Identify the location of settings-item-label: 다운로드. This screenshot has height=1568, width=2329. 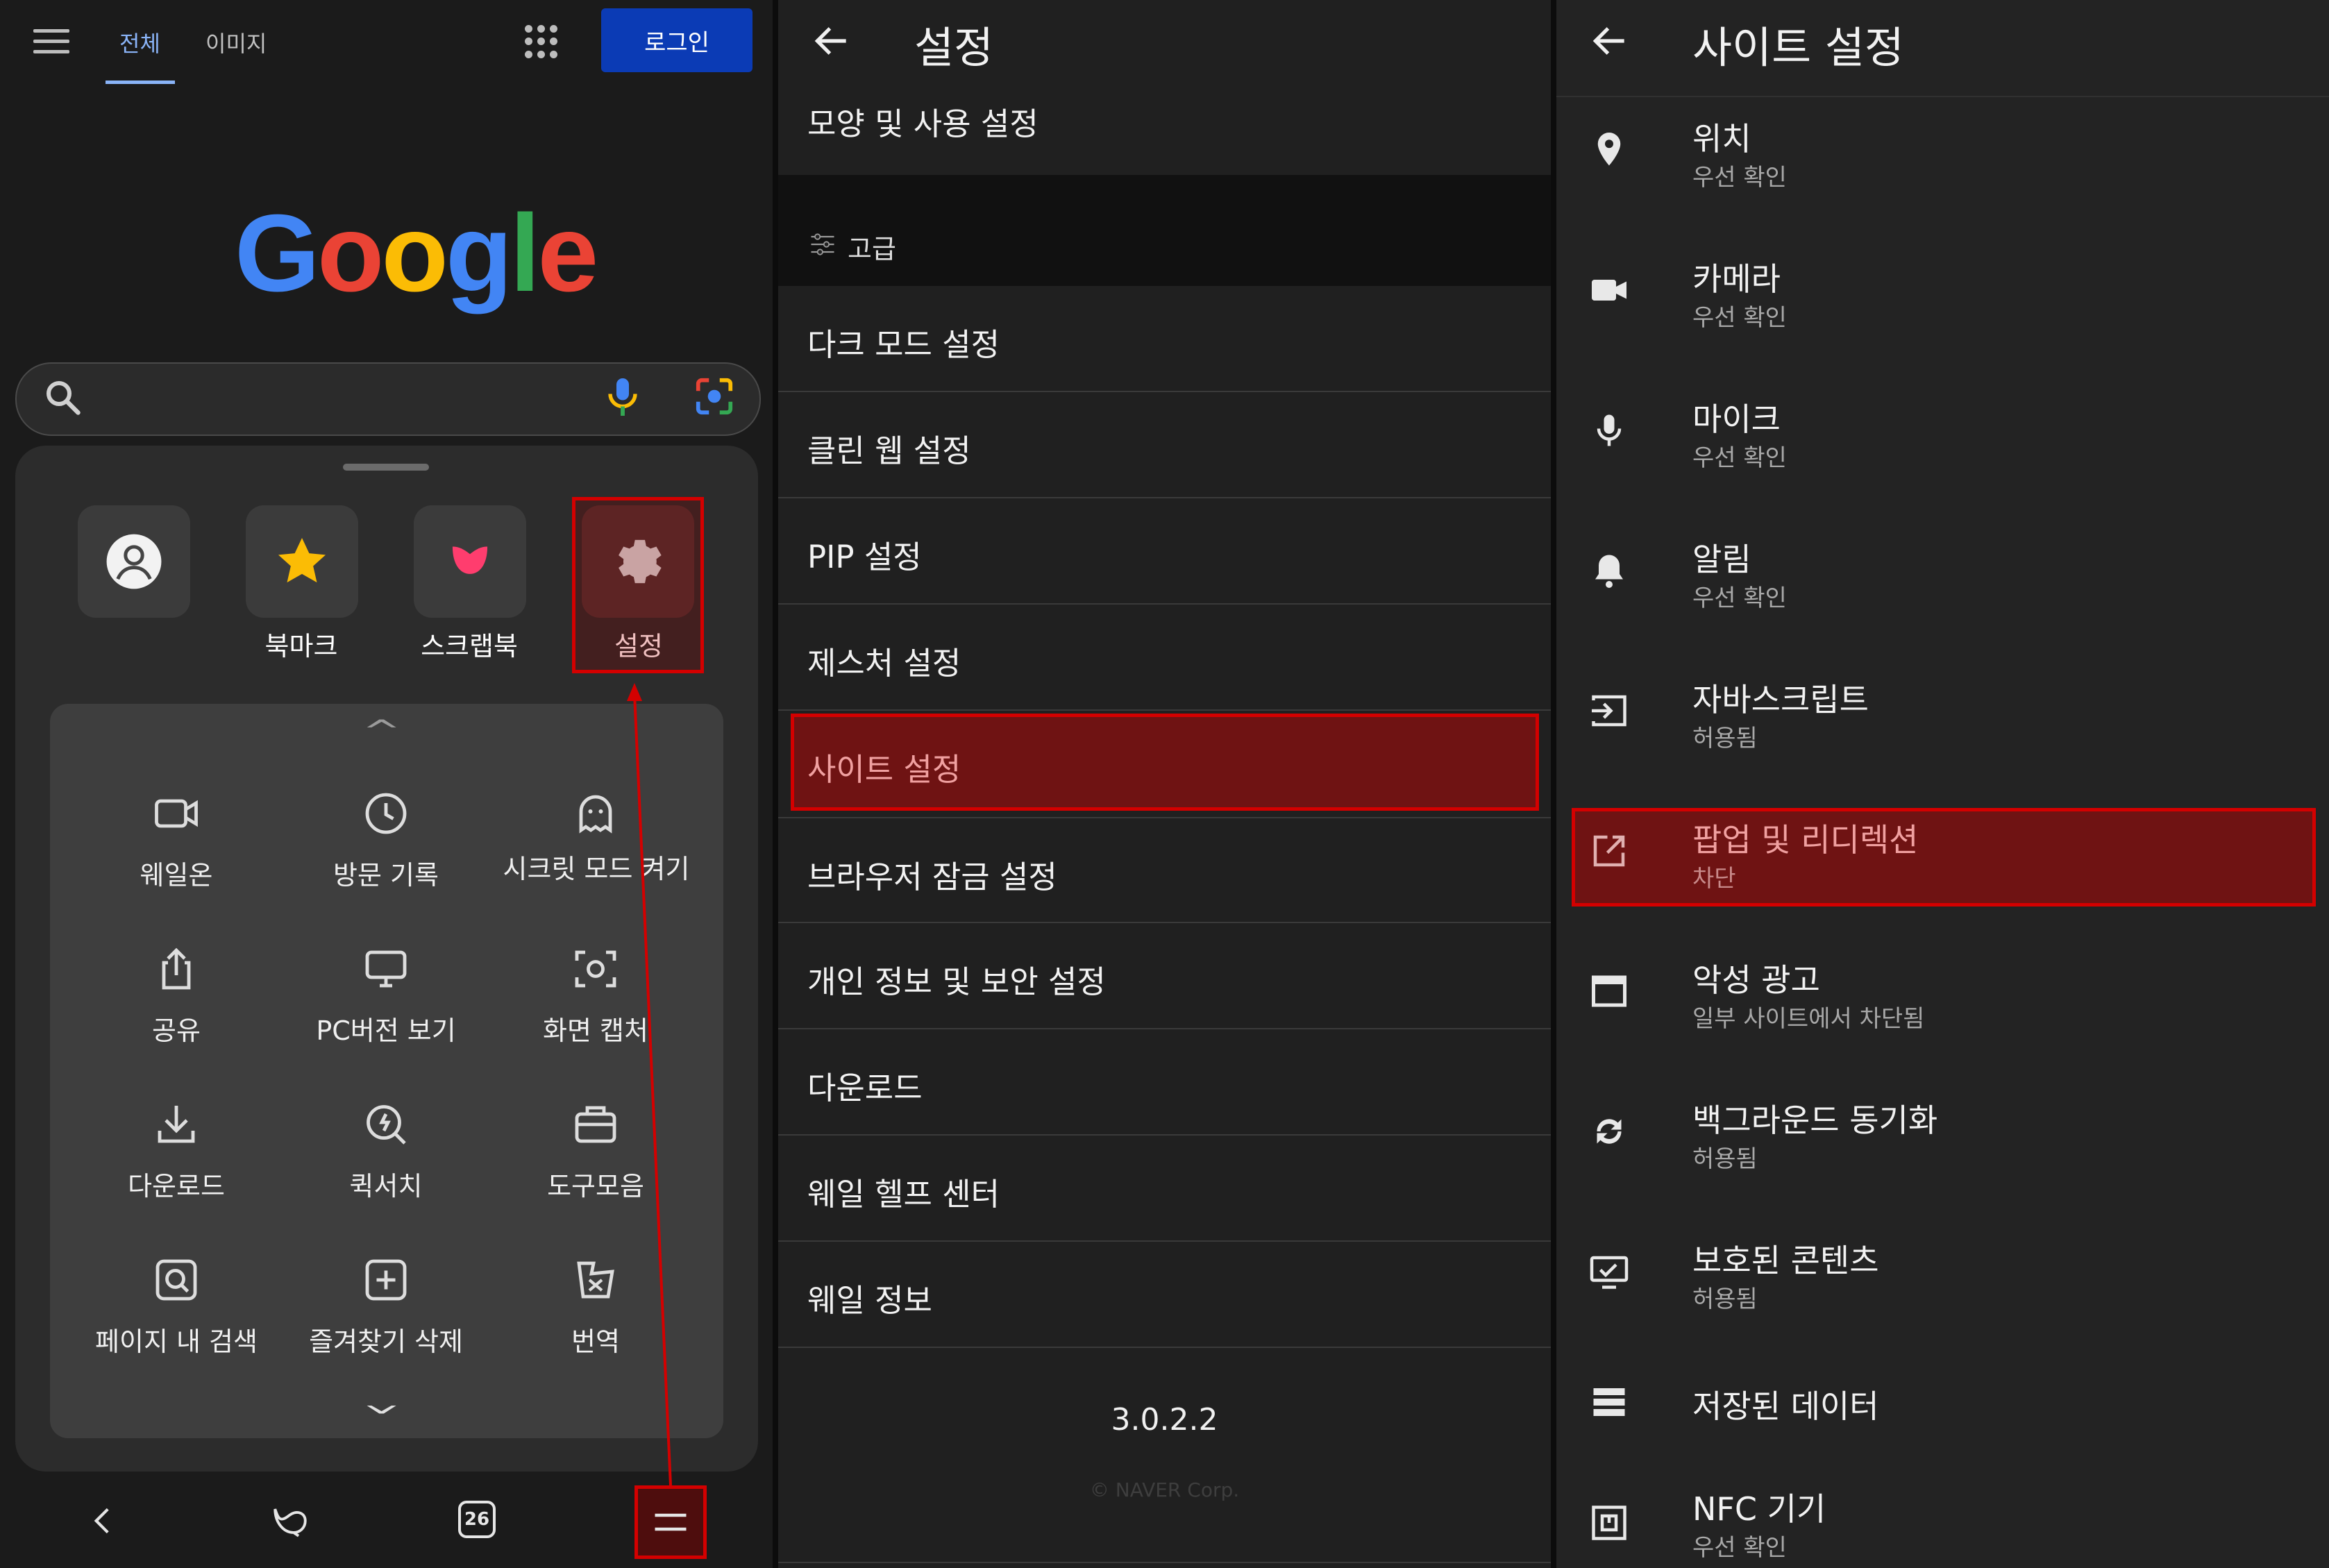
(865, 1088).